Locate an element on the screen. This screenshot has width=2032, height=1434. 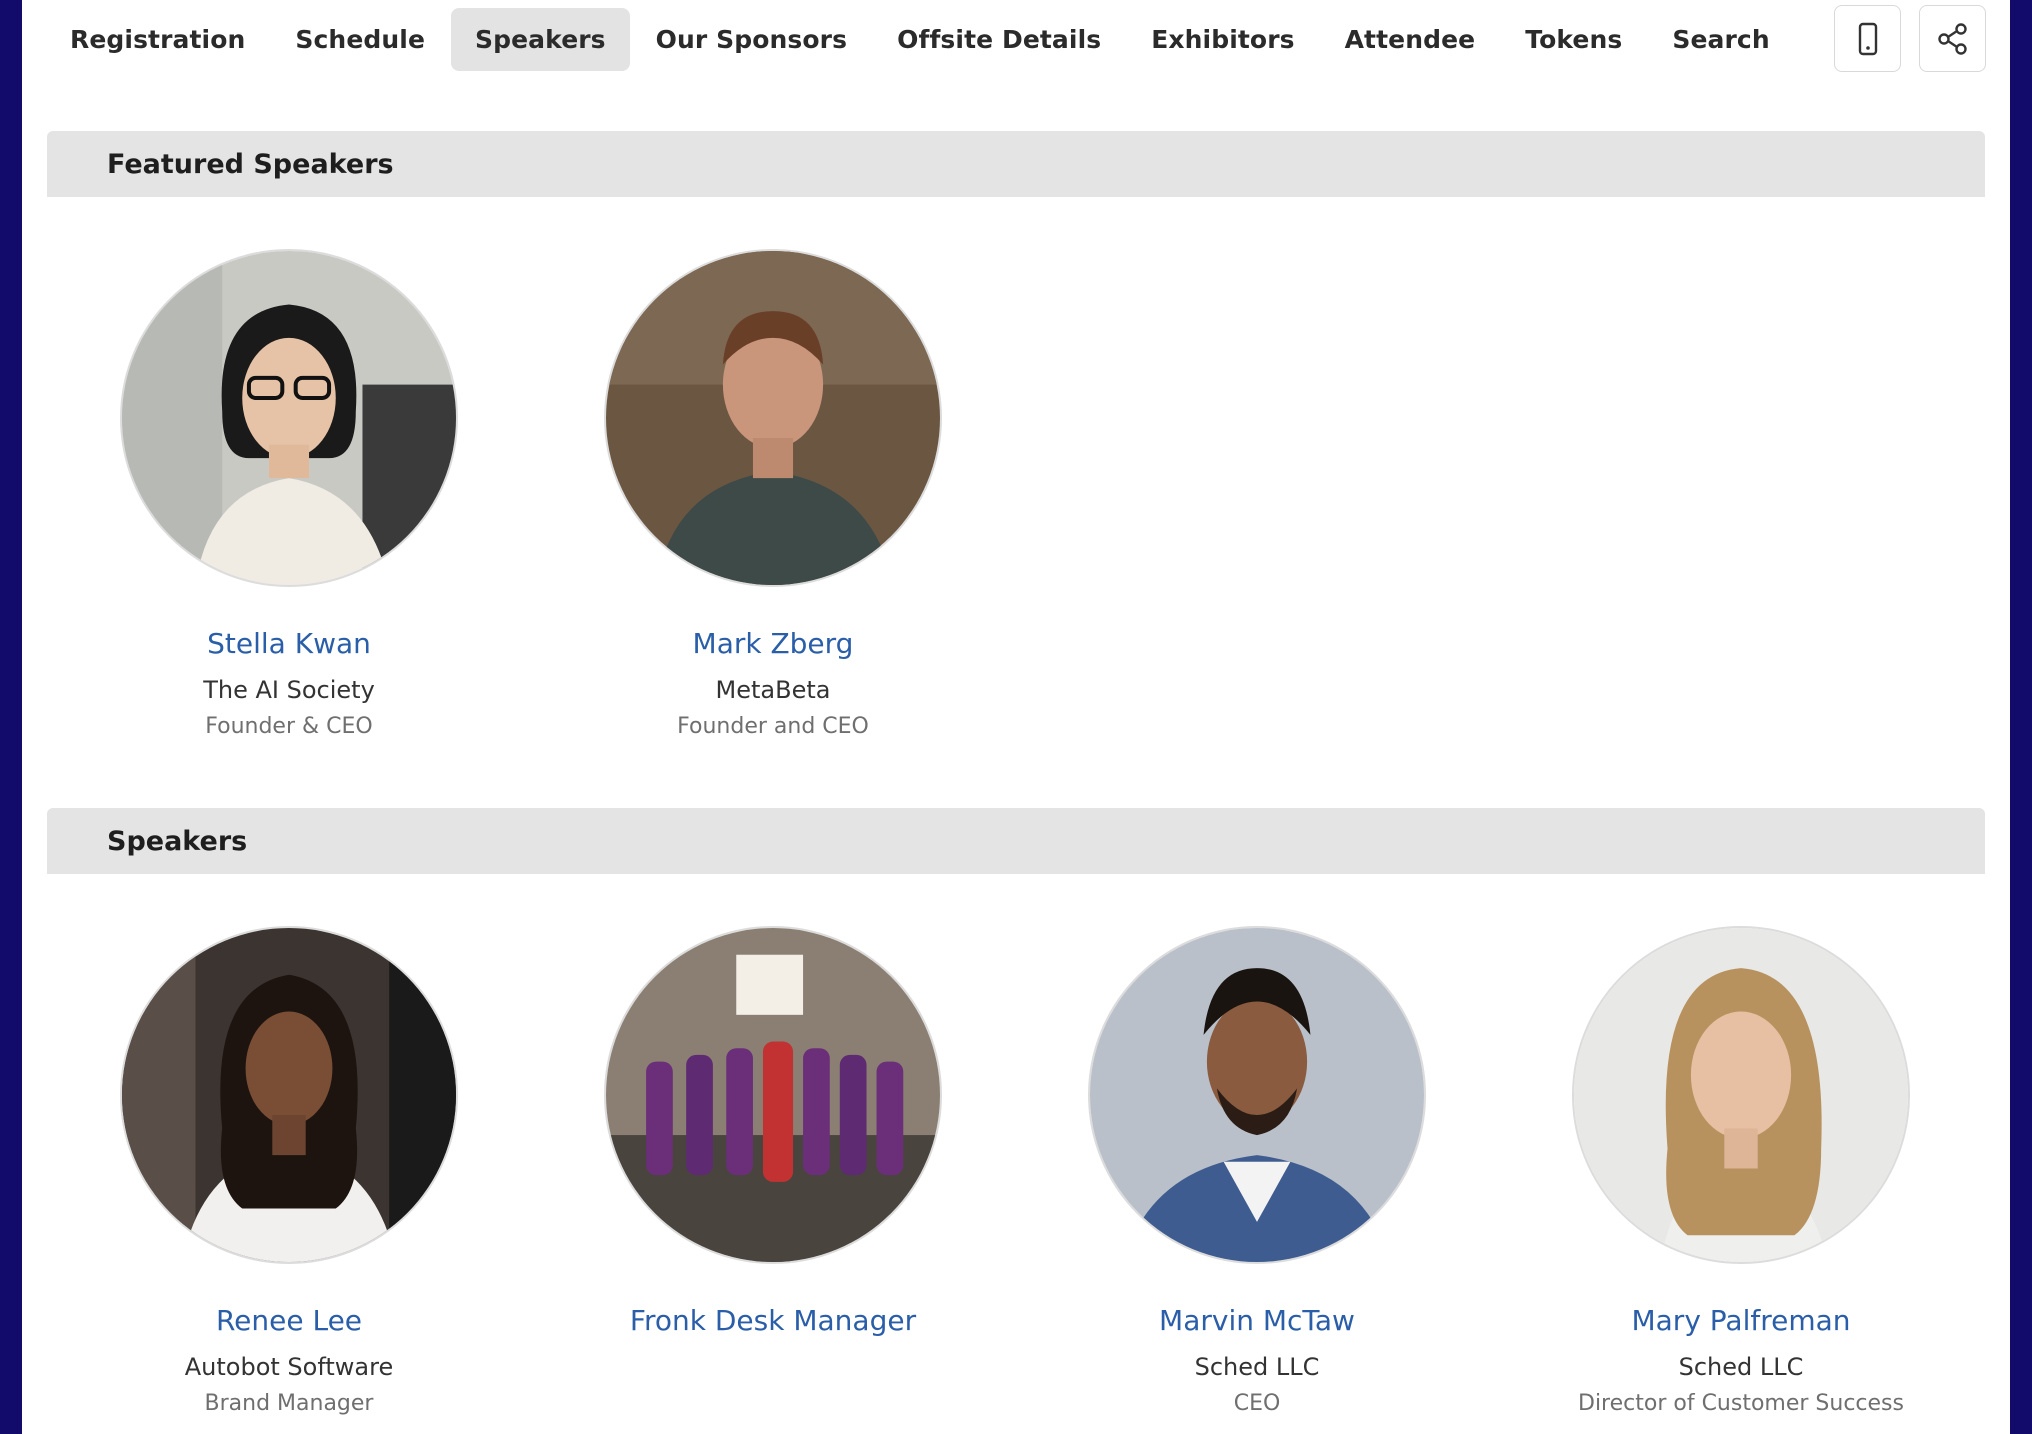
speaker-card: Fronk Desk Manager is located at coordinates (773, 1171).